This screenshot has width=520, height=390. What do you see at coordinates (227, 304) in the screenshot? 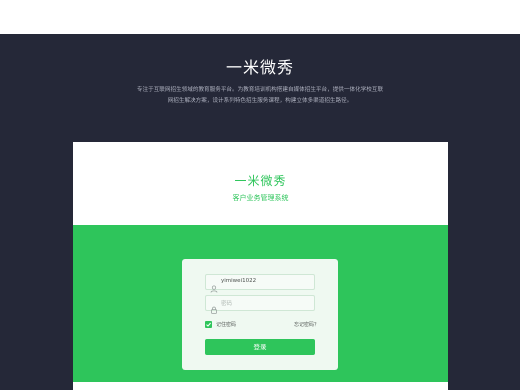
I see `password-placeholder: 密码` at bounding box center [227, 304].